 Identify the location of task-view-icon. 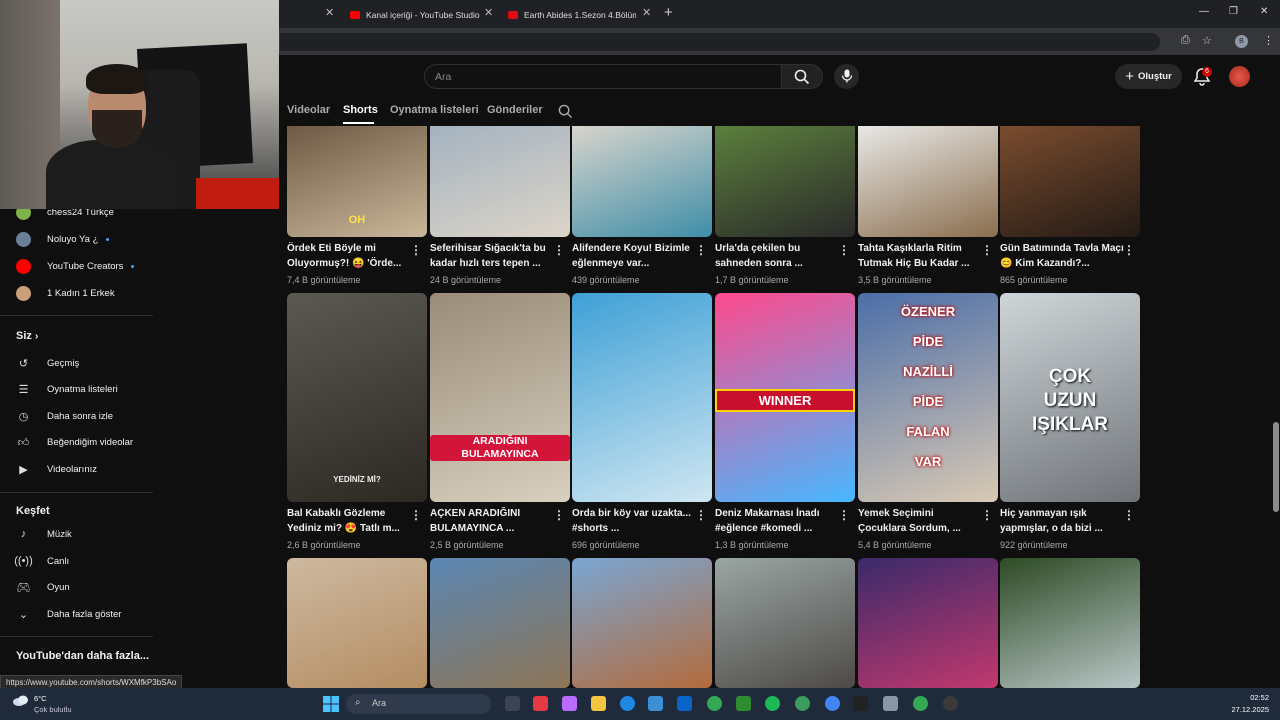
(512, 703).